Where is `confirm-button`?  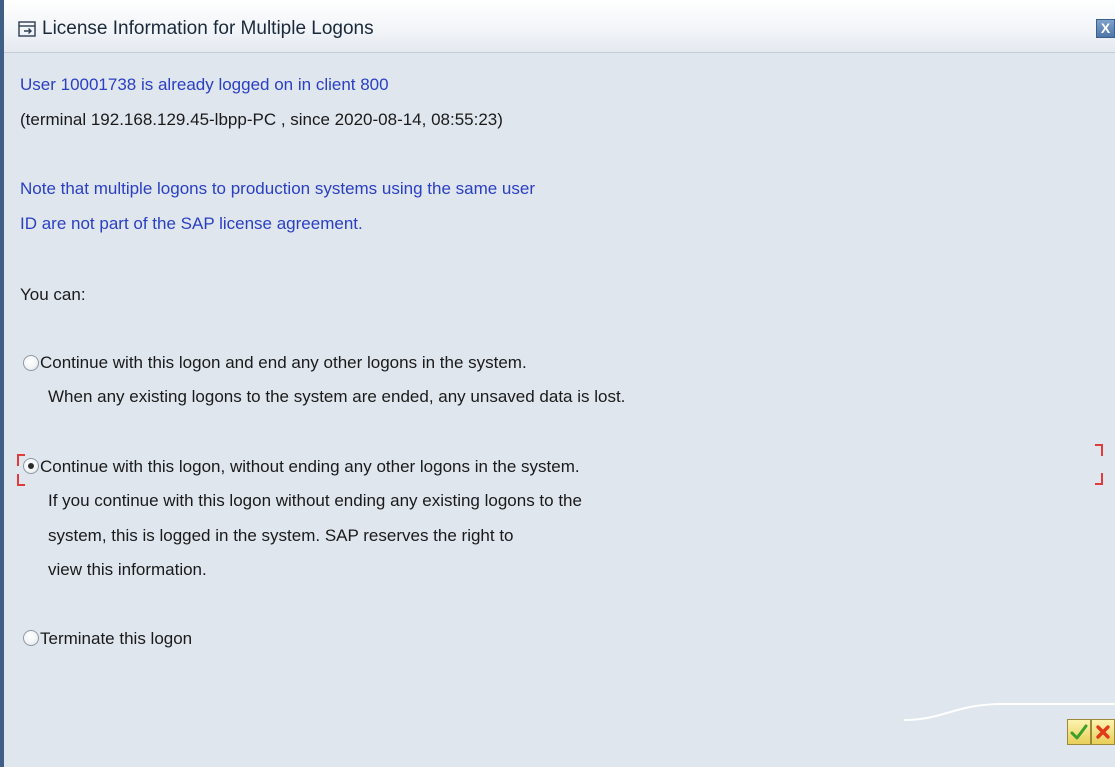
confirm-button is located at coordinates (1079, 732).